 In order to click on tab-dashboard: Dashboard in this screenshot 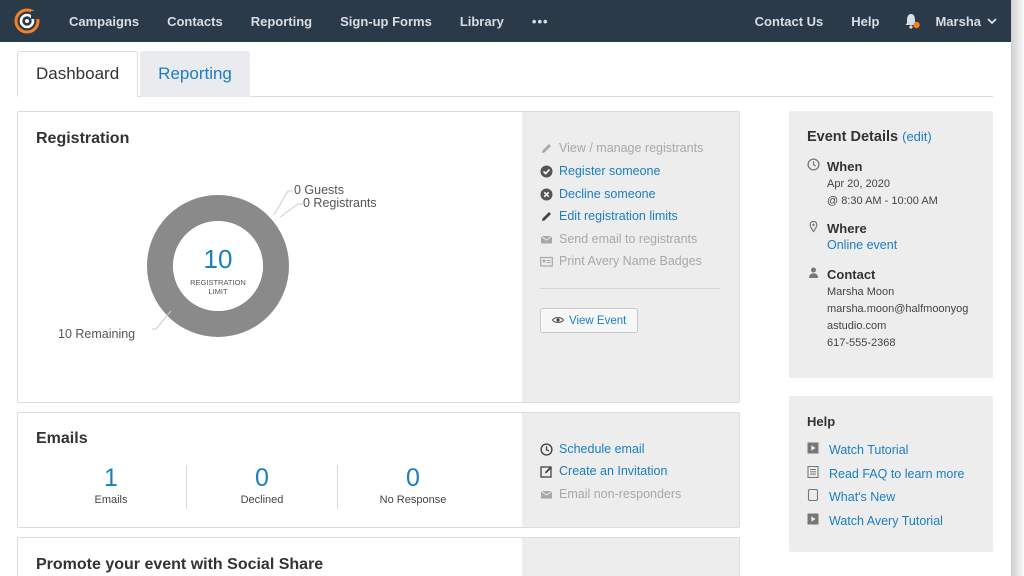, I will do `click(78, 74)`.